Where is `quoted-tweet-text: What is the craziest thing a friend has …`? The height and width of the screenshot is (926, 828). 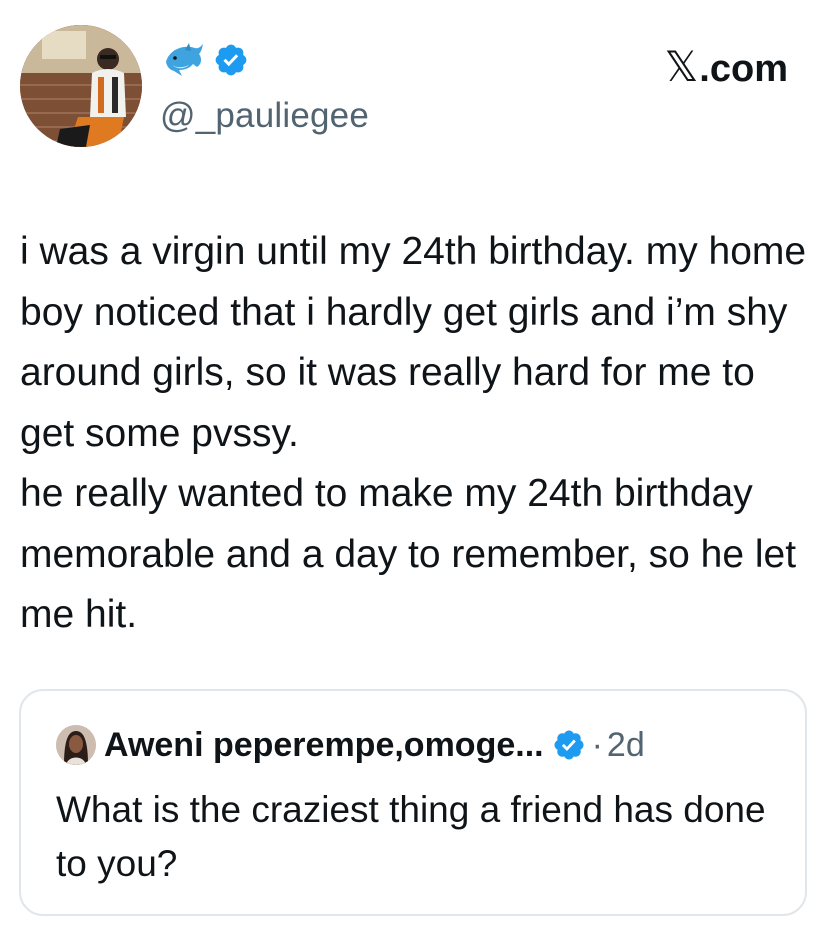 quoted-tweet-text: What is the craziest thing a friend has … is located at coordinates (416, 836).